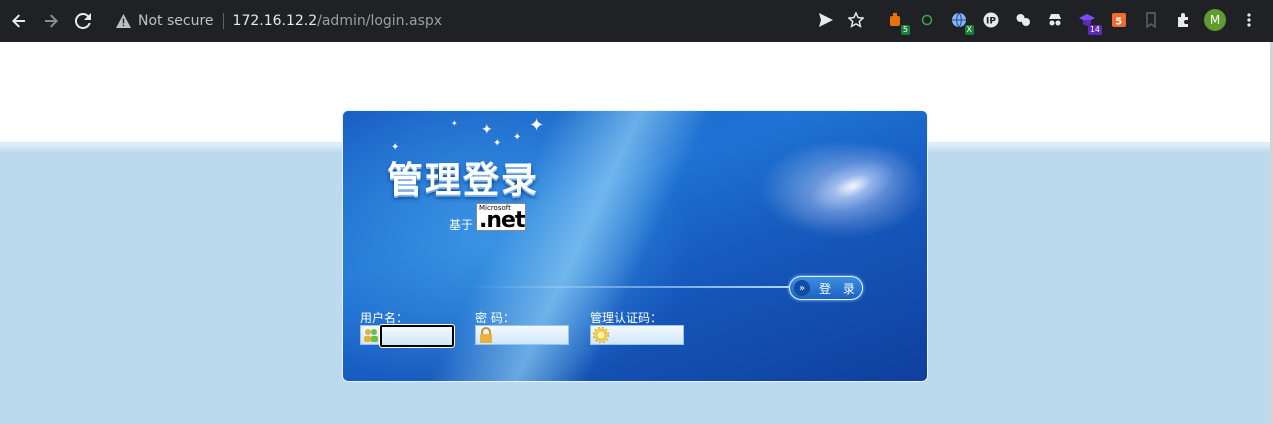 The image size is (1273, 424). Describe the element at coordinates (897, 22) in the screenshot. I see `ublock-ext-icon: 5` at that location.